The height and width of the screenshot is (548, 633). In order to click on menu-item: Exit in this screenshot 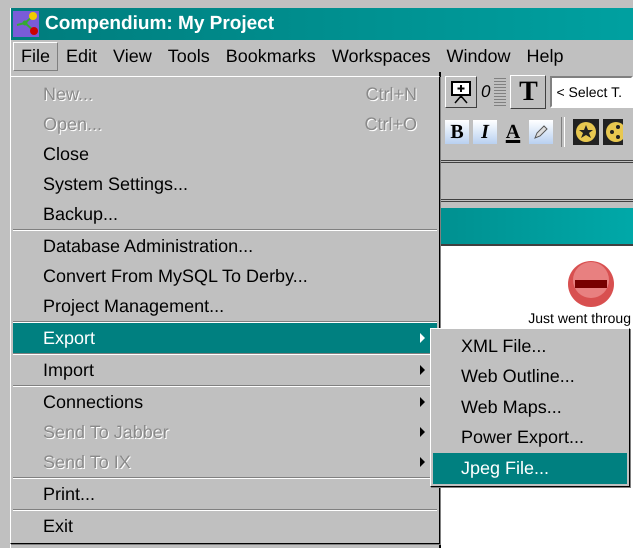, I will do `click(225, 526)`.